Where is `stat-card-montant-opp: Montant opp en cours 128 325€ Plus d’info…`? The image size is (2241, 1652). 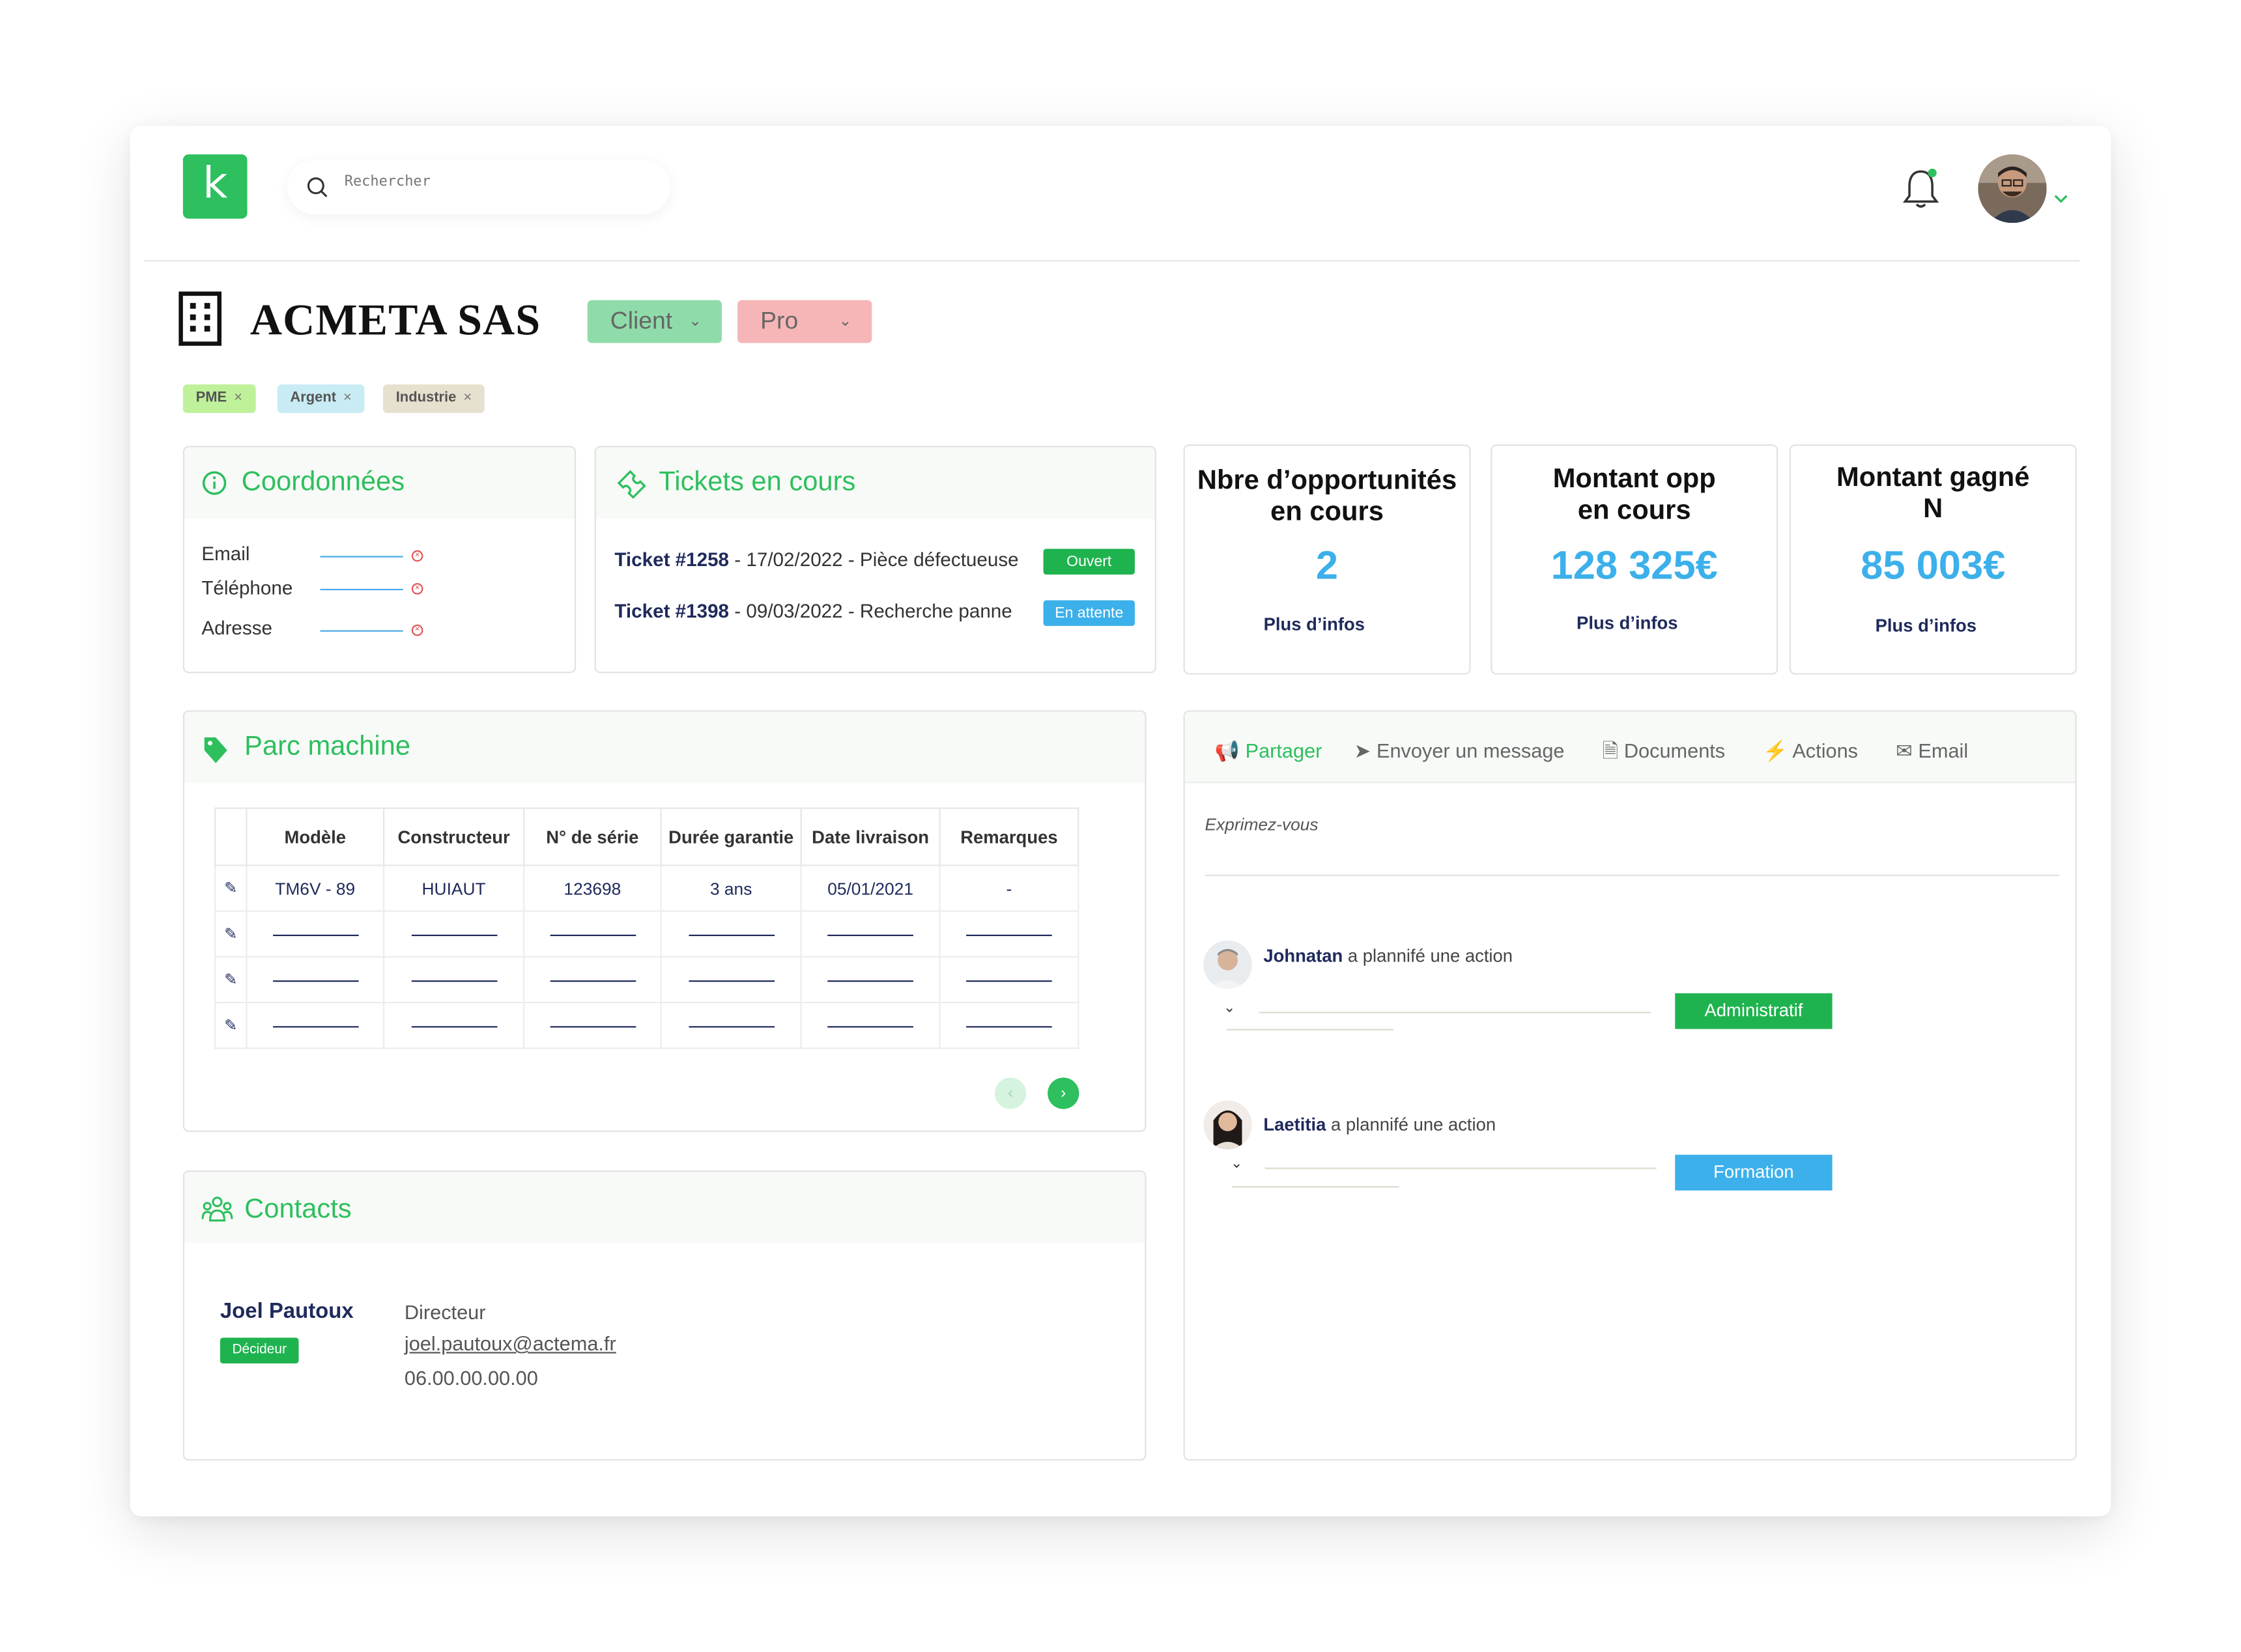
stat-card-montant-opp: Montant opp en cours 128 325€ Plus d’info… is located at coordinates (1634, 559).